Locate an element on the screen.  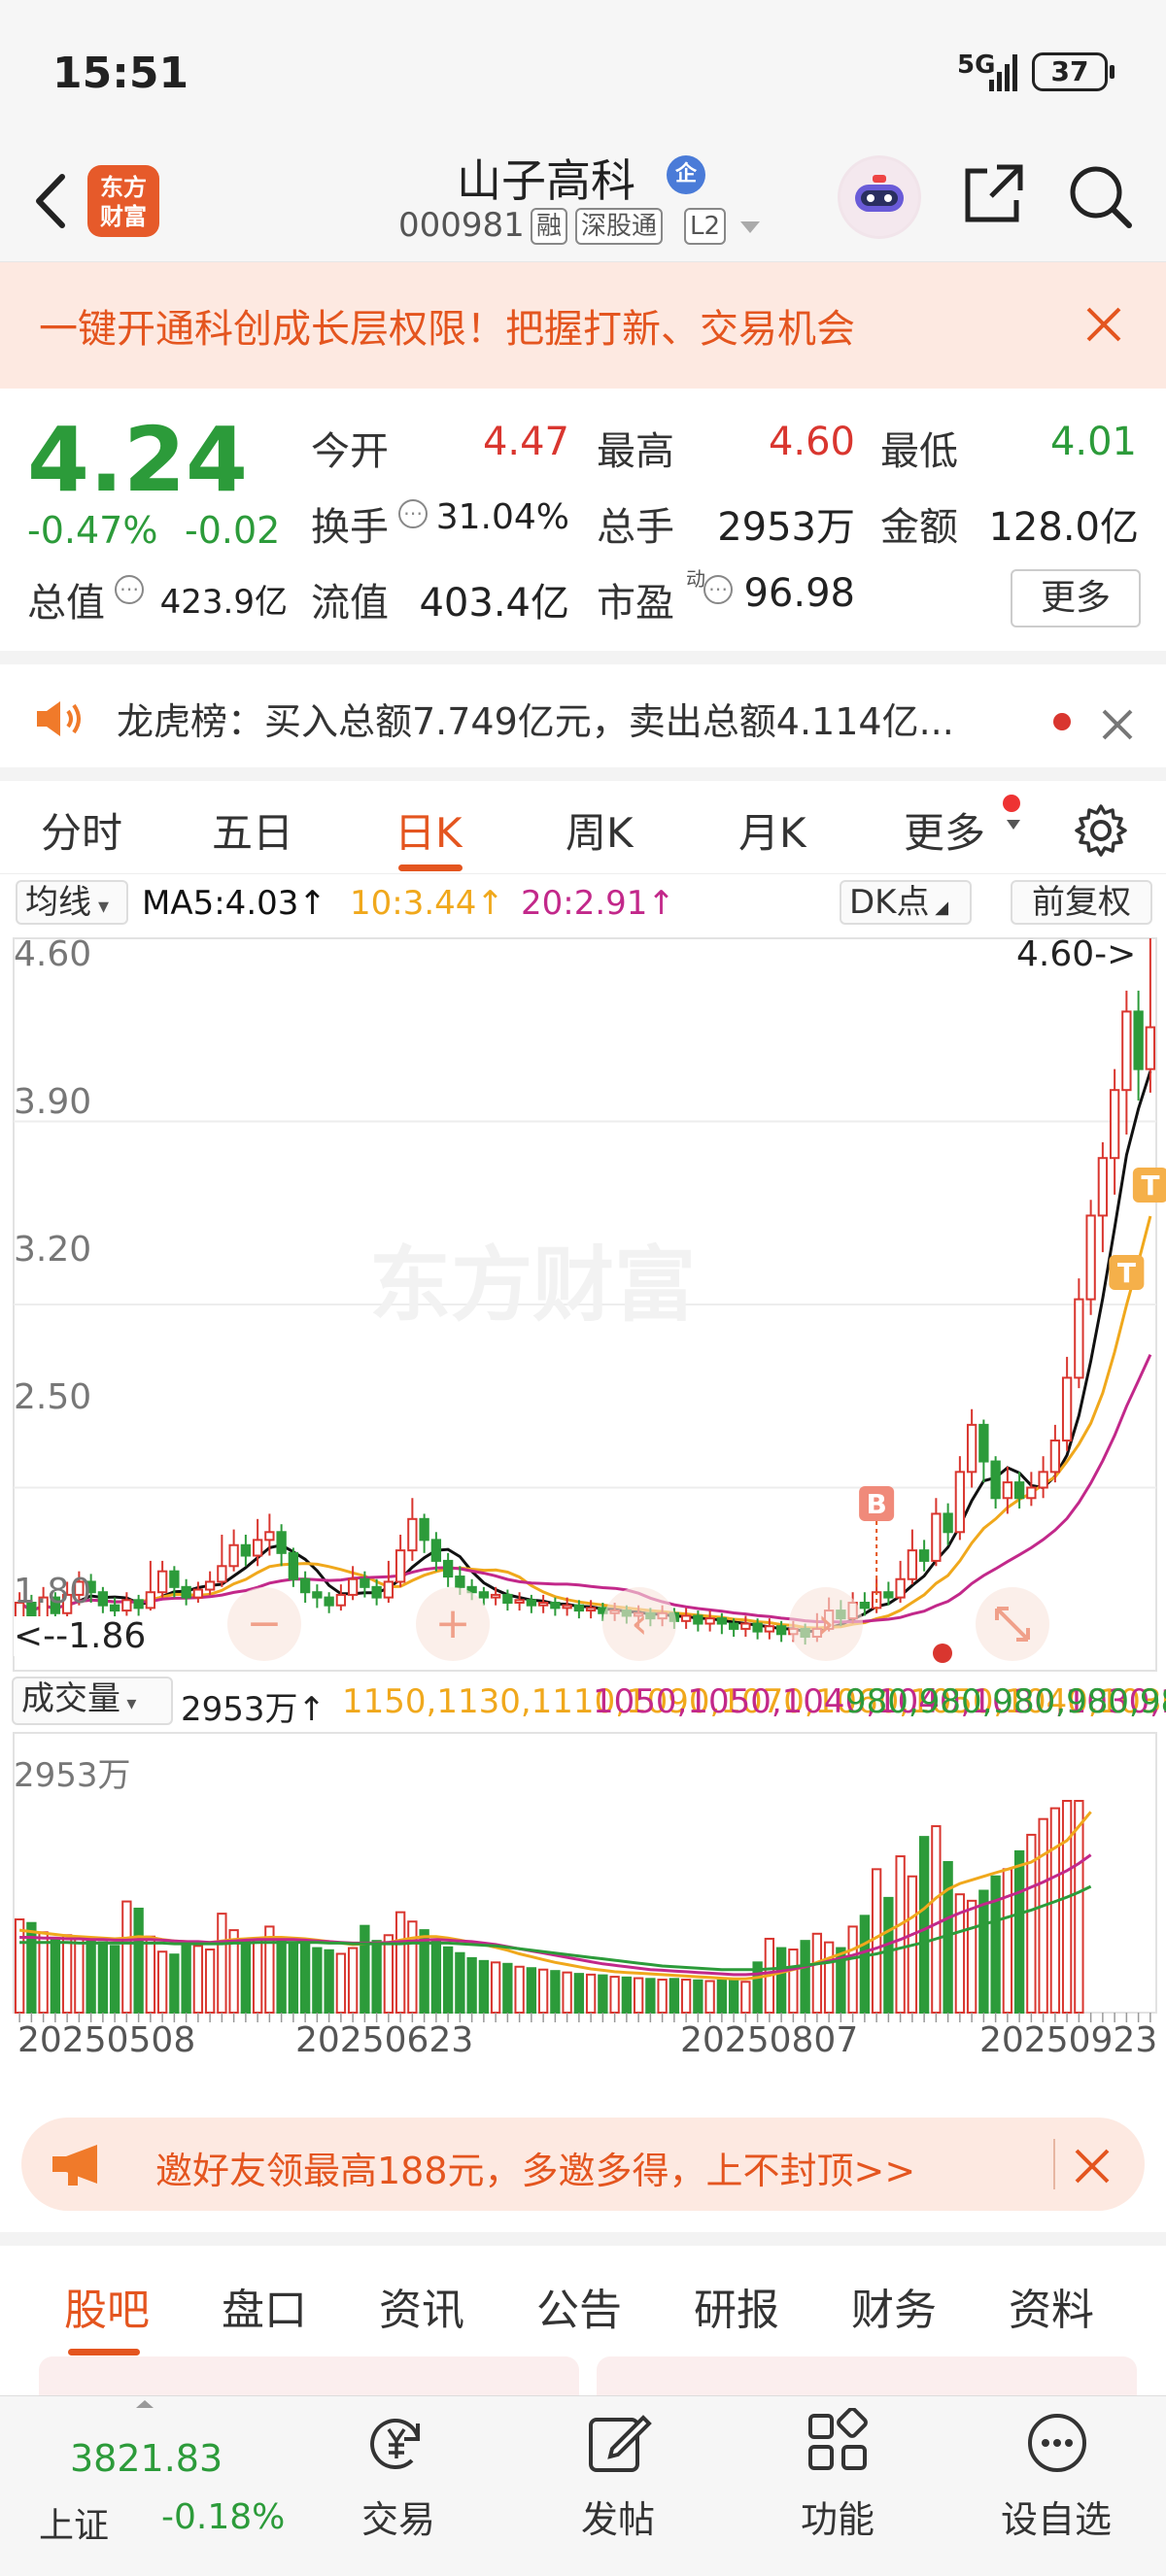
ma-selector: 均线 ▾ is located at coordinates (72, 902).